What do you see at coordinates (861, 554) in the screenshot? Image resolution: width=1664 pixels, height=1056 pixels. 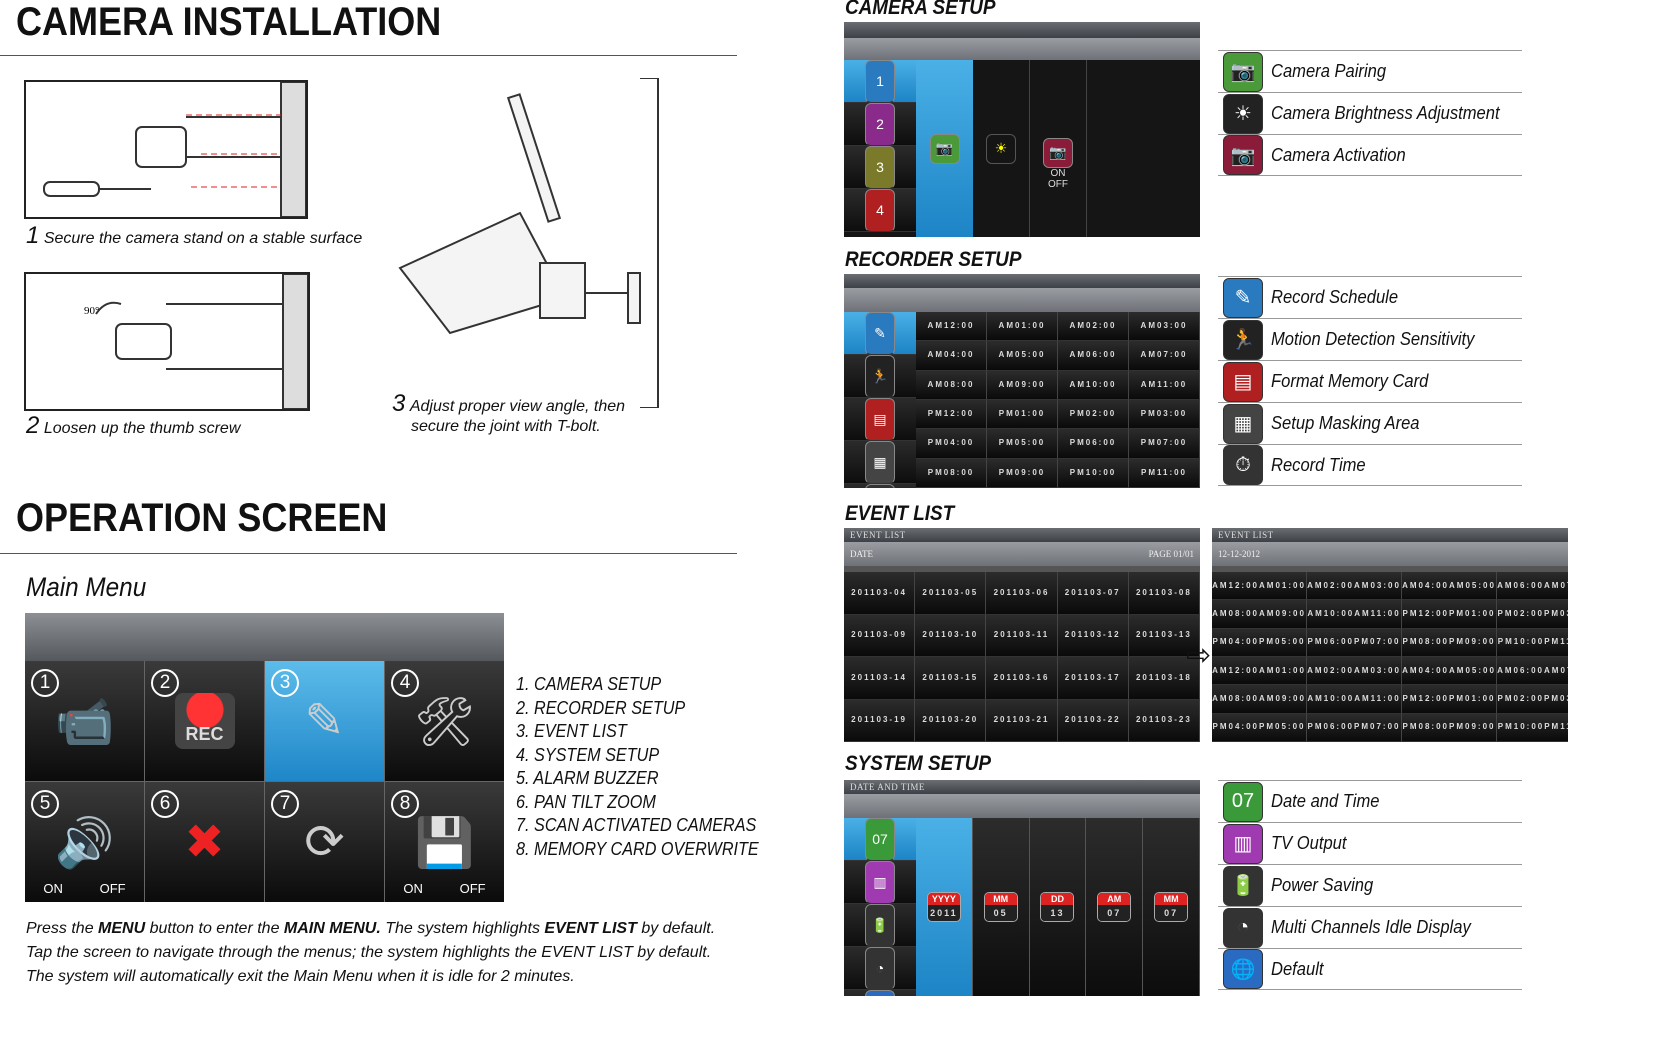 I see `date-label: DATE` at bounding box center [861, 554].